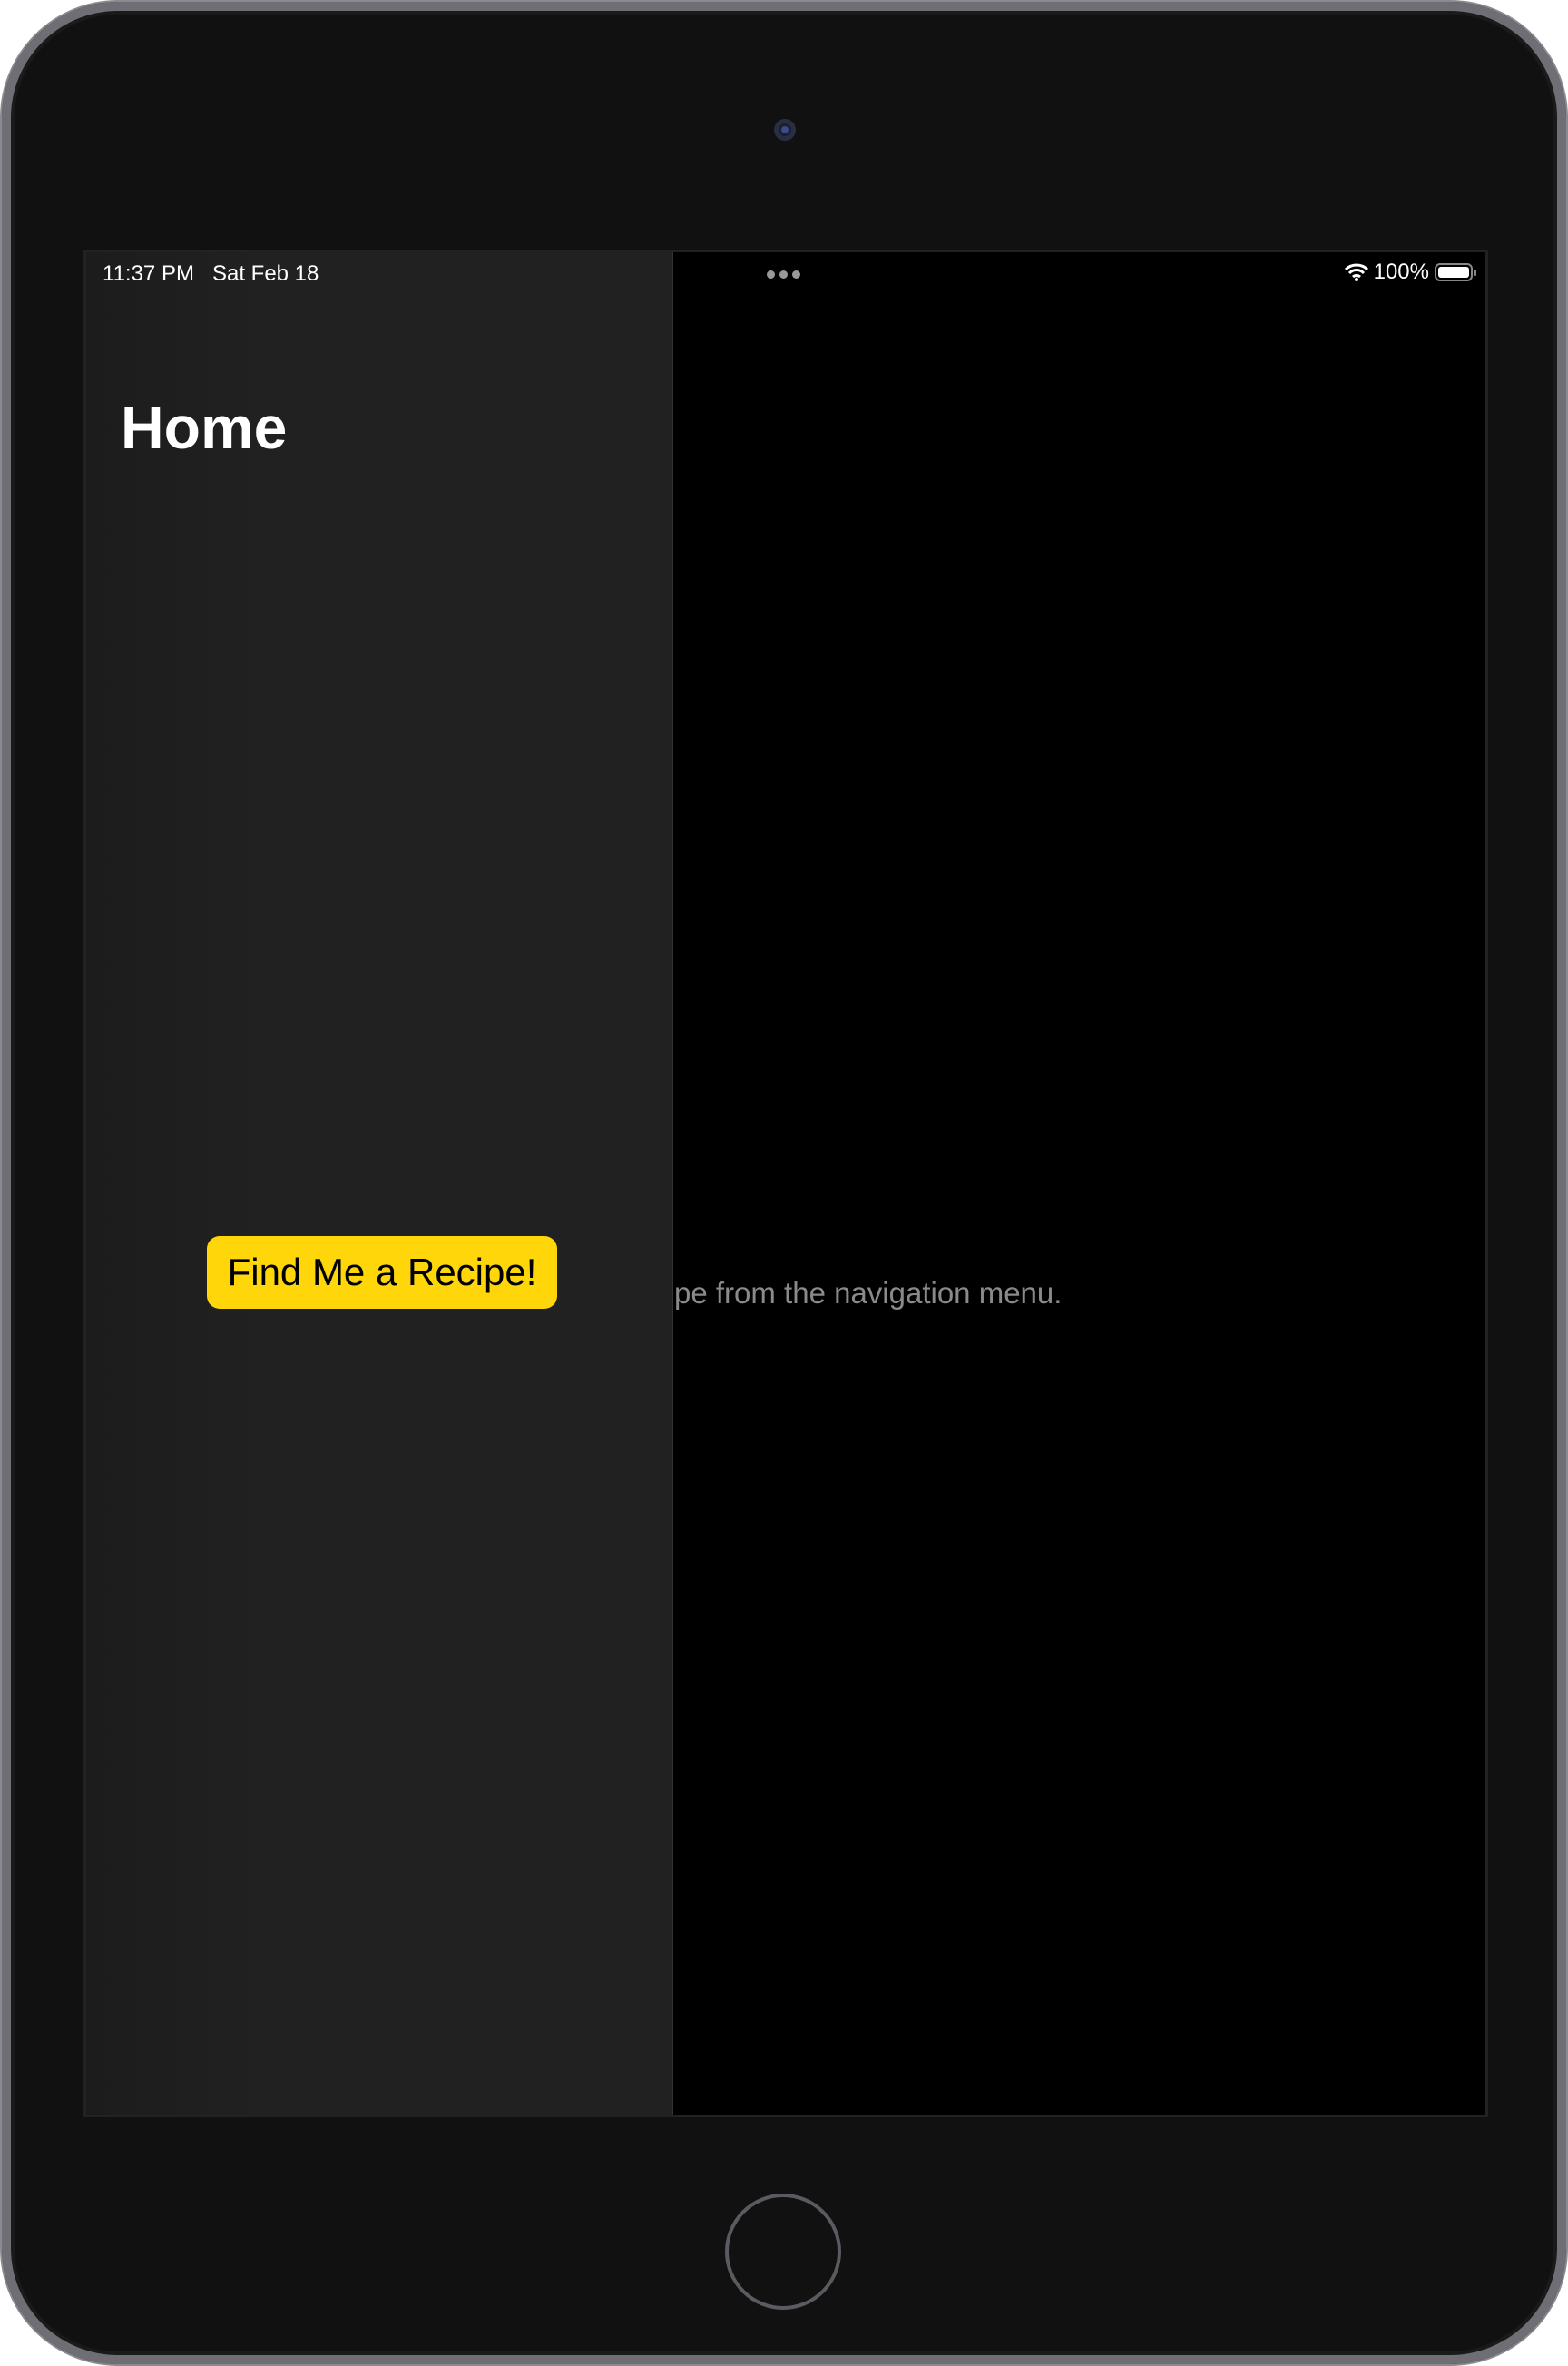 This screenshot has width=1568, height=2366. What do you see at coordinates (1356, 272) in the screenshot?
I see `wifi-icon` at bounding box center [1356, 272].